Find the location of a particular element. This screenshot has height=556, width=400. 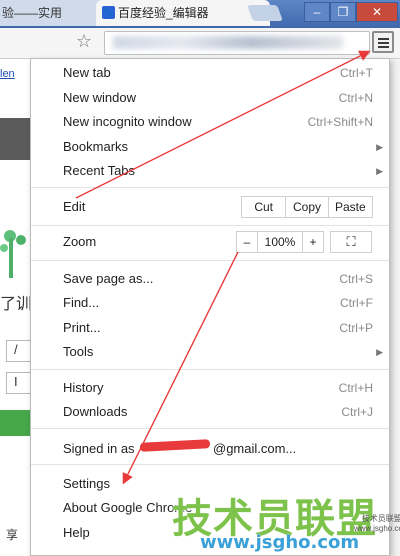

annotation-arrow is located at coordinates (180, 368).